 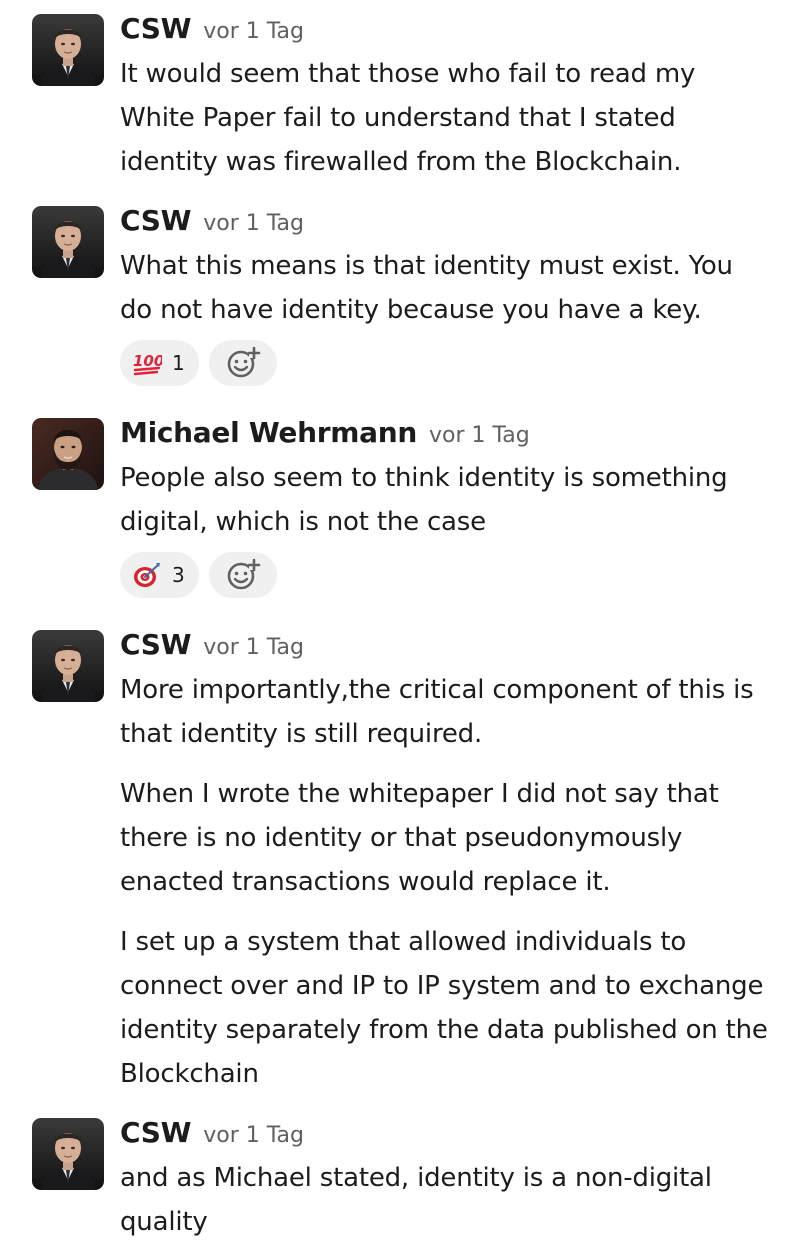 What do you see at coordinates (268, 432) in the screenshot?
I see `author-name: Michael Wehrmann` at bounding box center [268, 432].